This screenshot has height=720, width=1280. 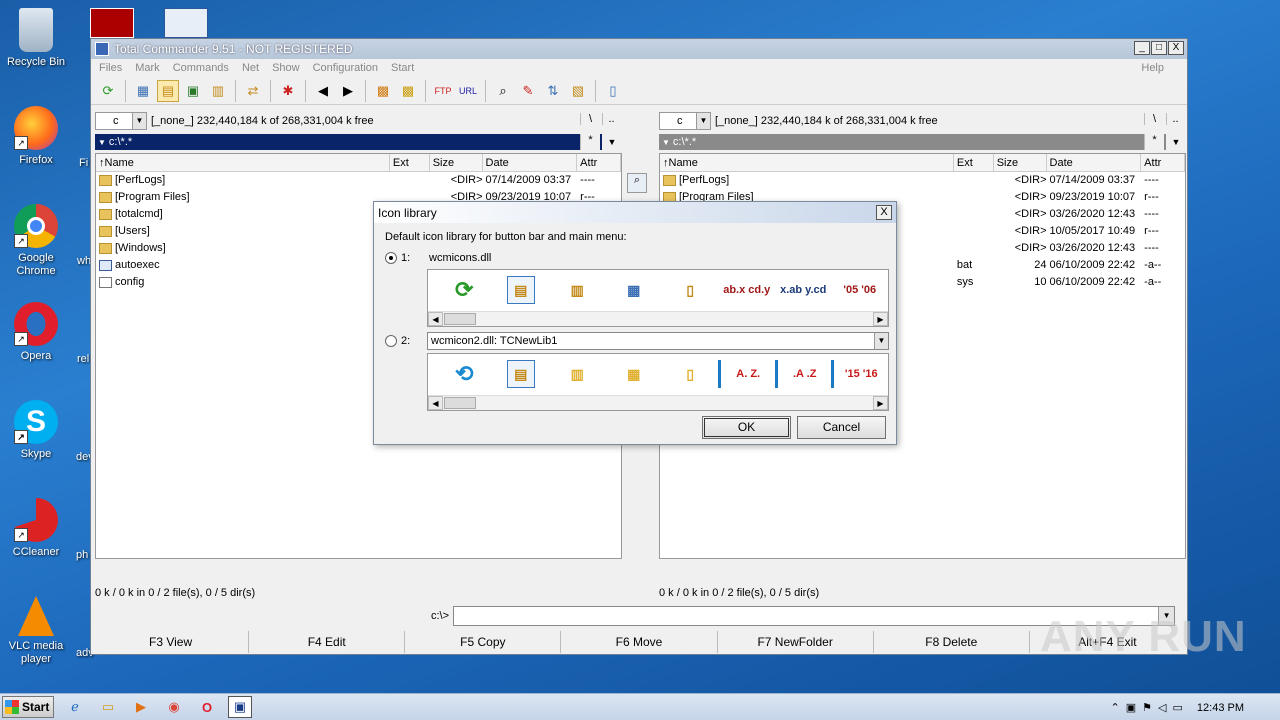 I want to click on media-player-icon: ▶, so click(x=141, y=707).